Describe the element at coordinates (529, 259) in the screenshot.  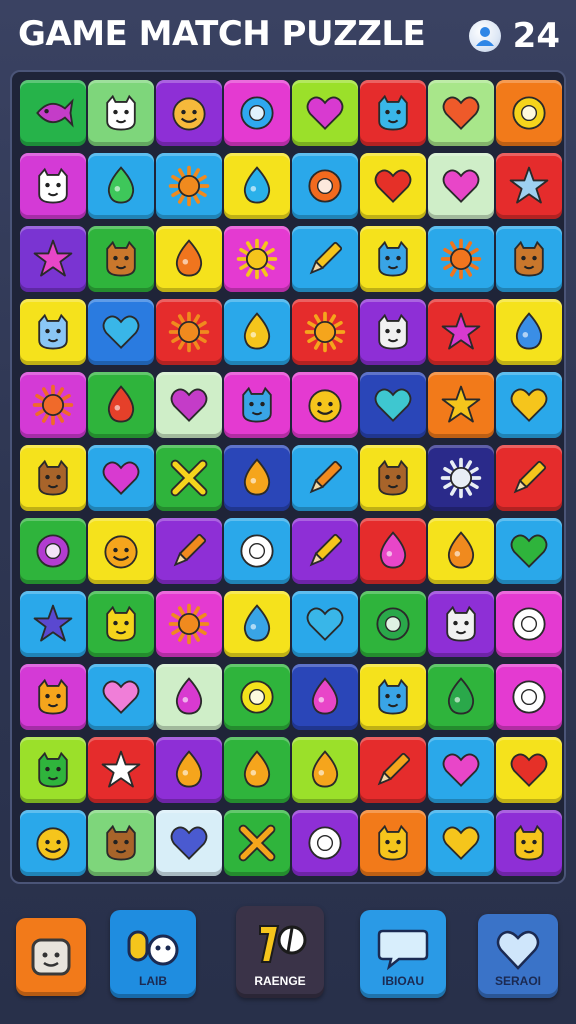
I see `tile-r3-c8` at that location.